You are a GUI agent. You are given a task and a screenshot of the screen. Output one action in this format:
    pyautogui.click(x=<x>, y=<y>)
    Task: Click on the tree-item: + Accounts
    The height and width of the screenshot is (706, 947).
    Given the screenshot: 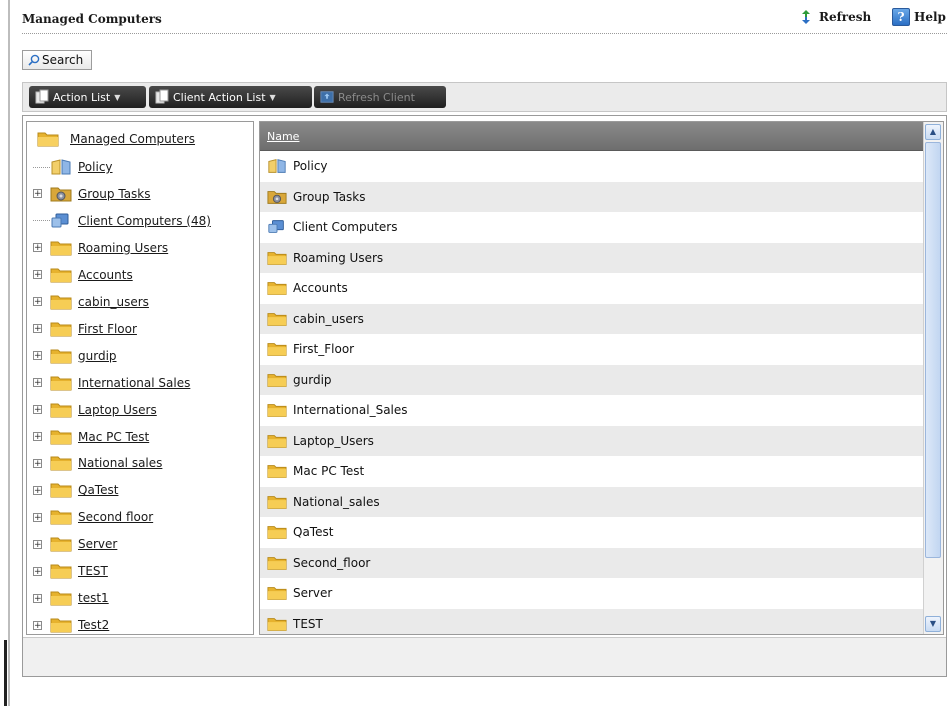 What is the action you would take?
    pyautogui.click(x=83, y=275)
    